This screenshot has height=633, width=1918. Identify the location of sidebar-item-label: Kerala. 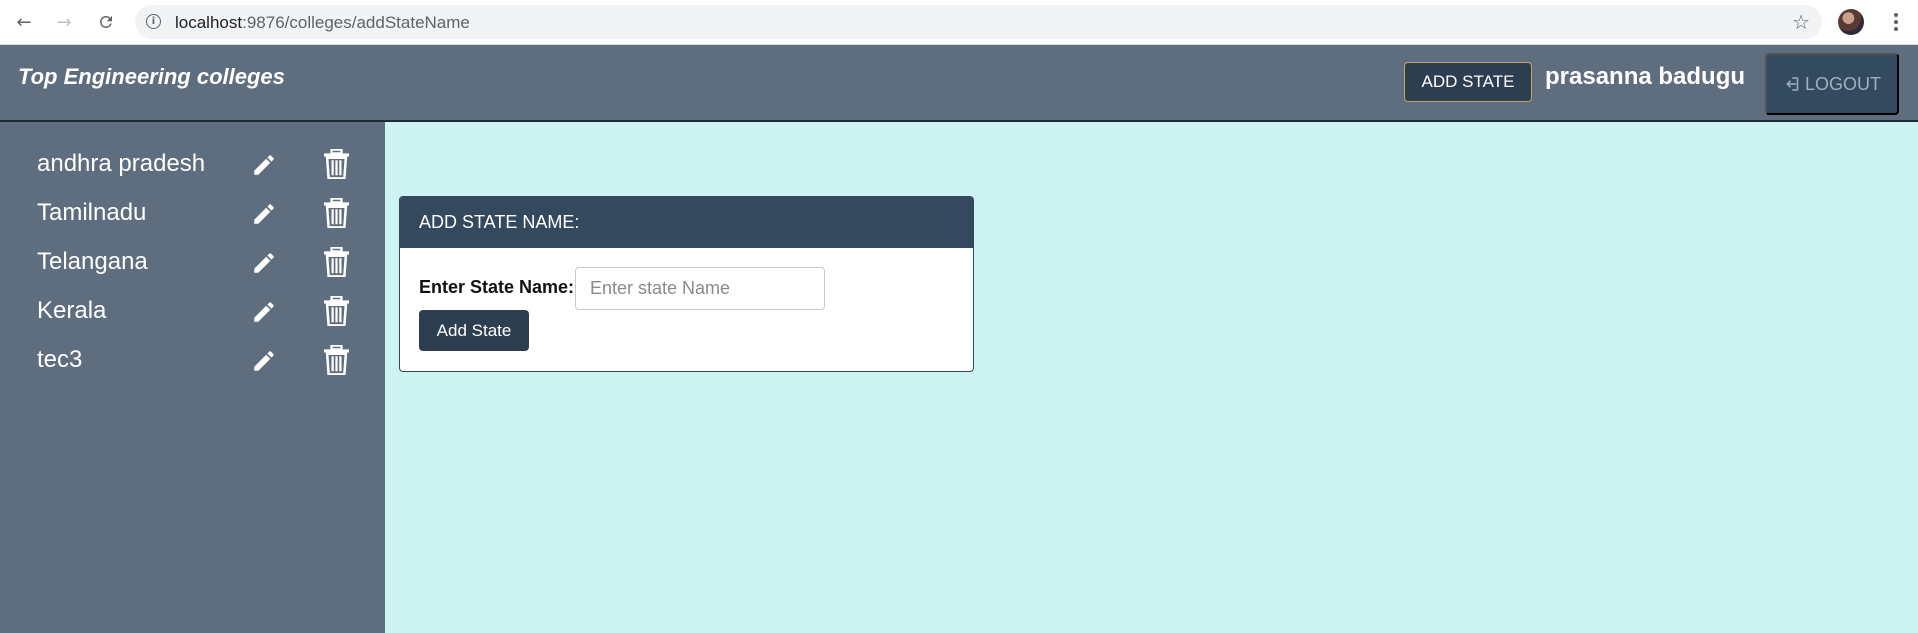
(71, 311).